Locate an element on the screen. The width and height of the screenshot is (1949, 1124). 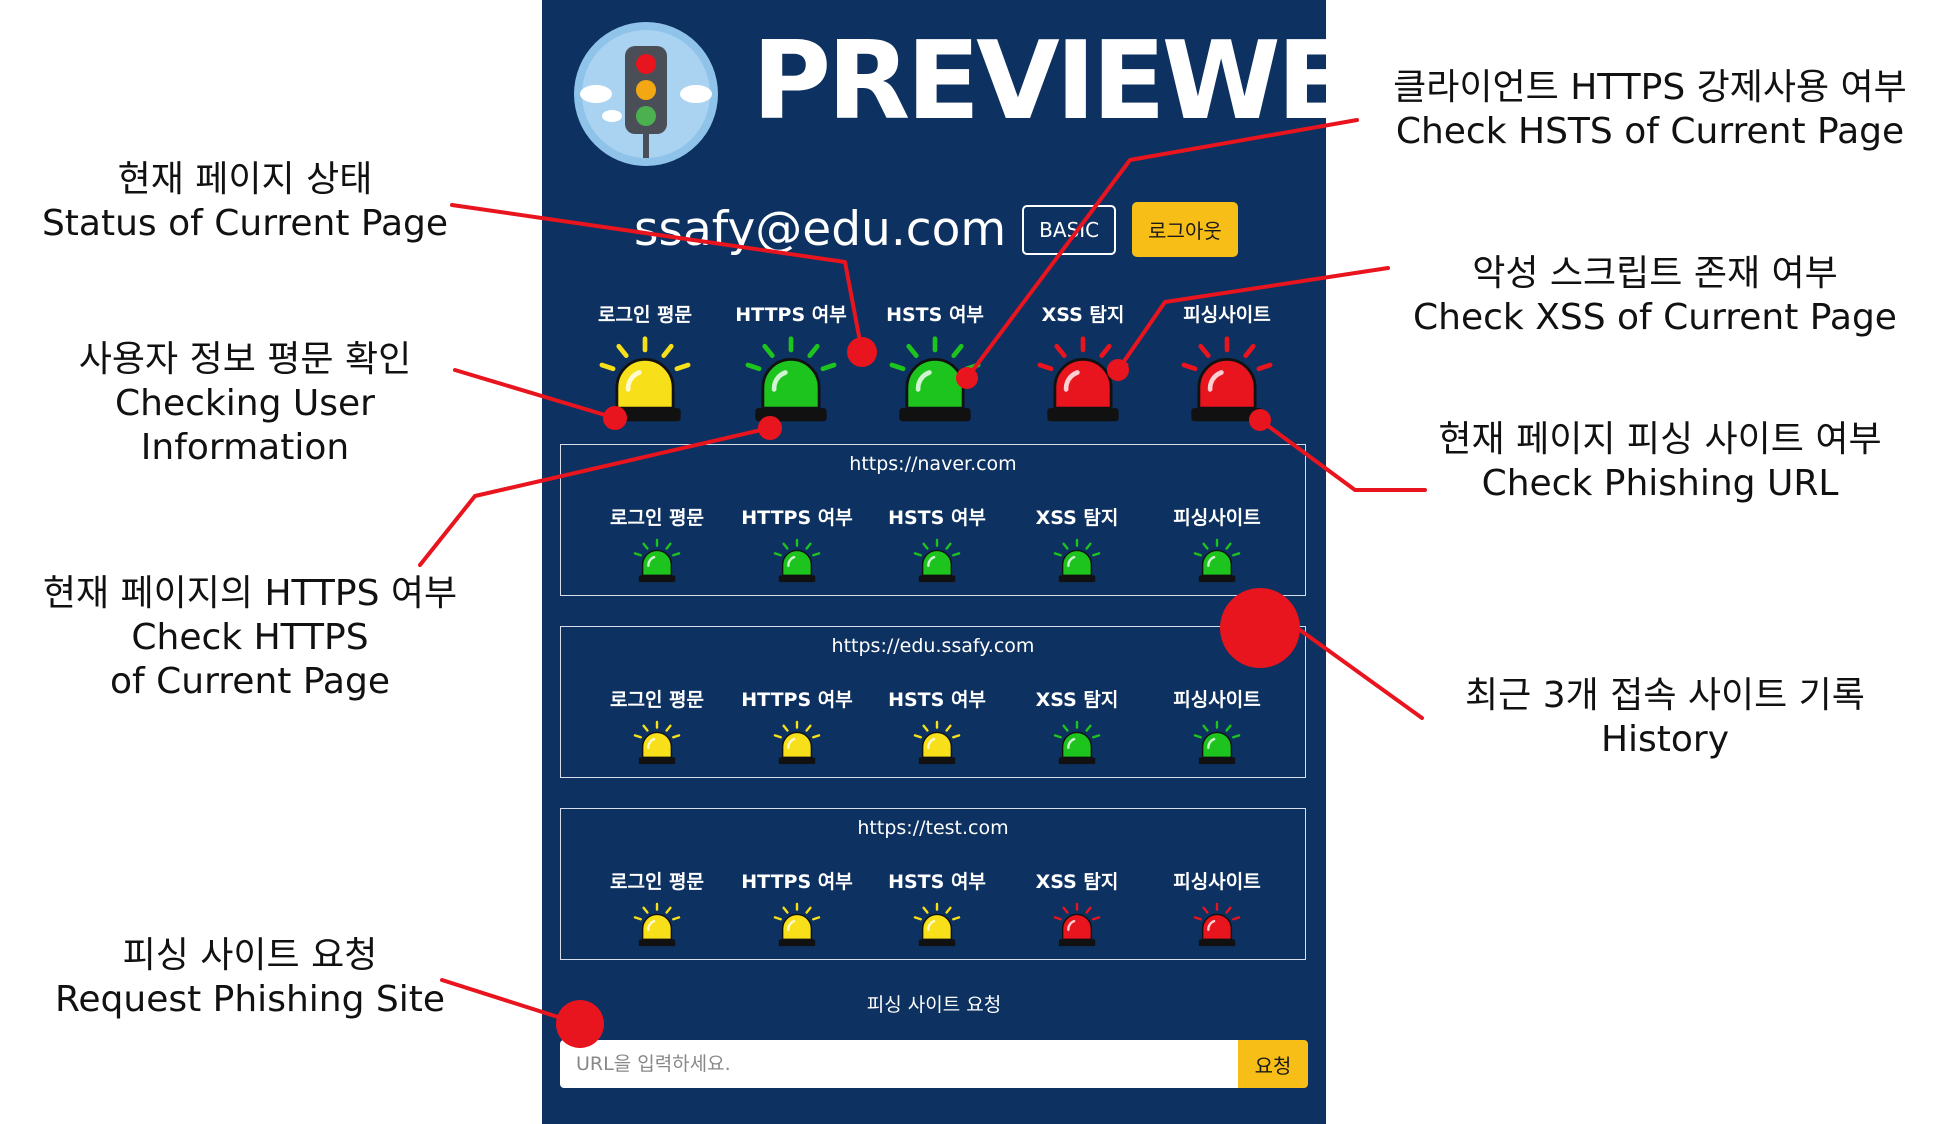
phishing-request-form: 요청 is located at coordinates (934, 1064).